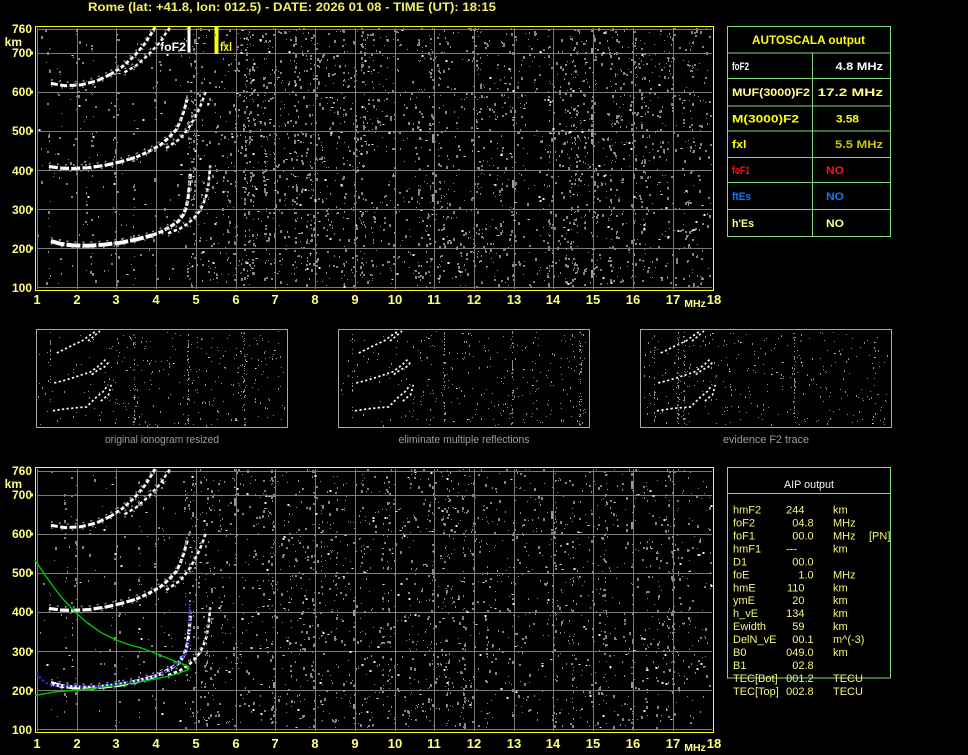 The width and height of the screenshot is (968, 755). I want to click on svg-text: D1, so click(740, 562).